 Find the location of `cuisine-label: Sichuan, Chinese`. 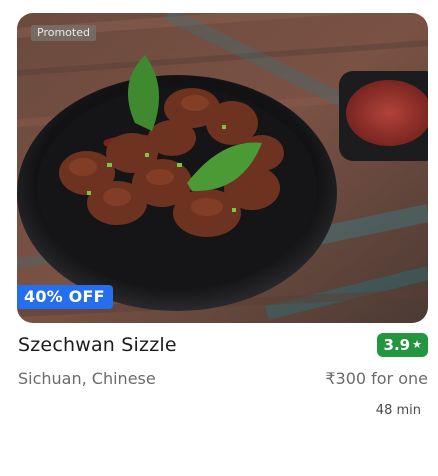

cuisine-label: Sichuan, Chinese is located at coordinates (87, 378).